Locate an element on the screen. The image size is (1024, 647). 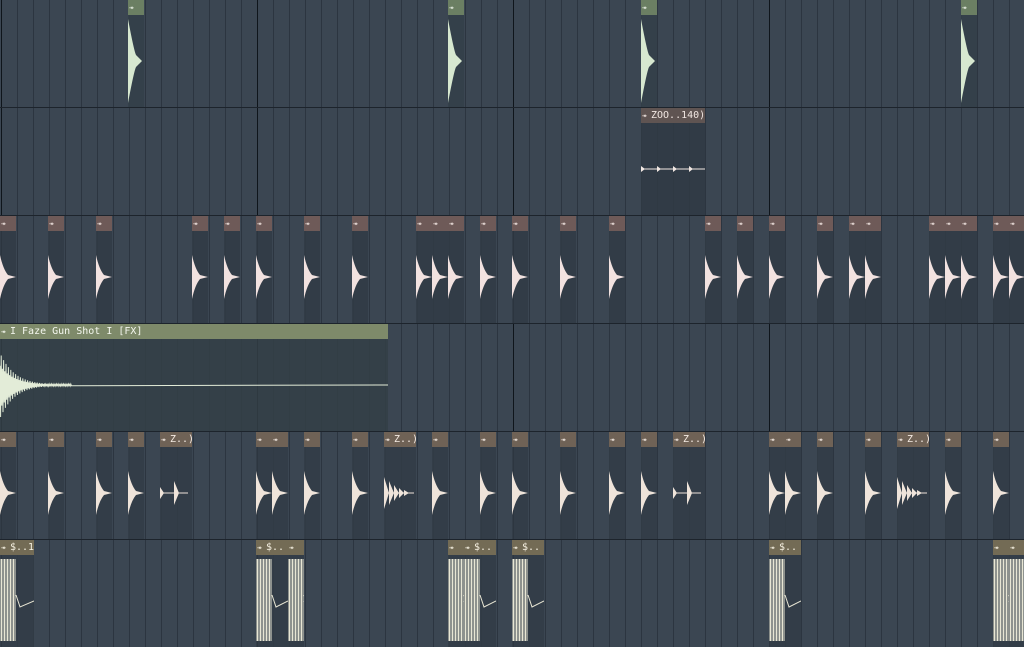
pattern-clip: ↠ ZOO..140) is located at coordinates (673, 161).